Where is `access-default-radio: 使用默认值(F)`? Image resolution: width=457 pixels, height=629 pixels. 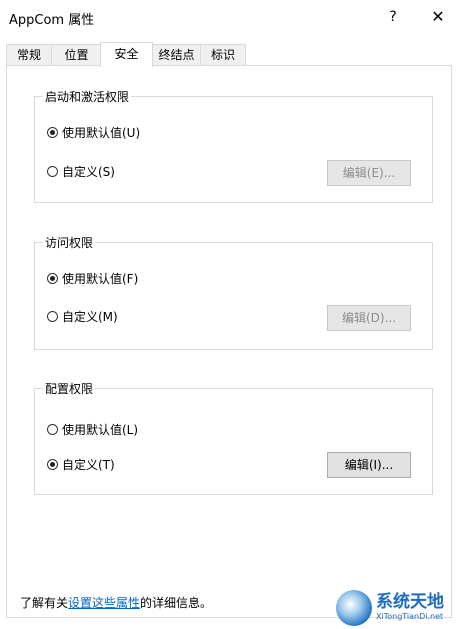 access-default-radio: 使用默认值(F) is located at coordinates (92, 278).